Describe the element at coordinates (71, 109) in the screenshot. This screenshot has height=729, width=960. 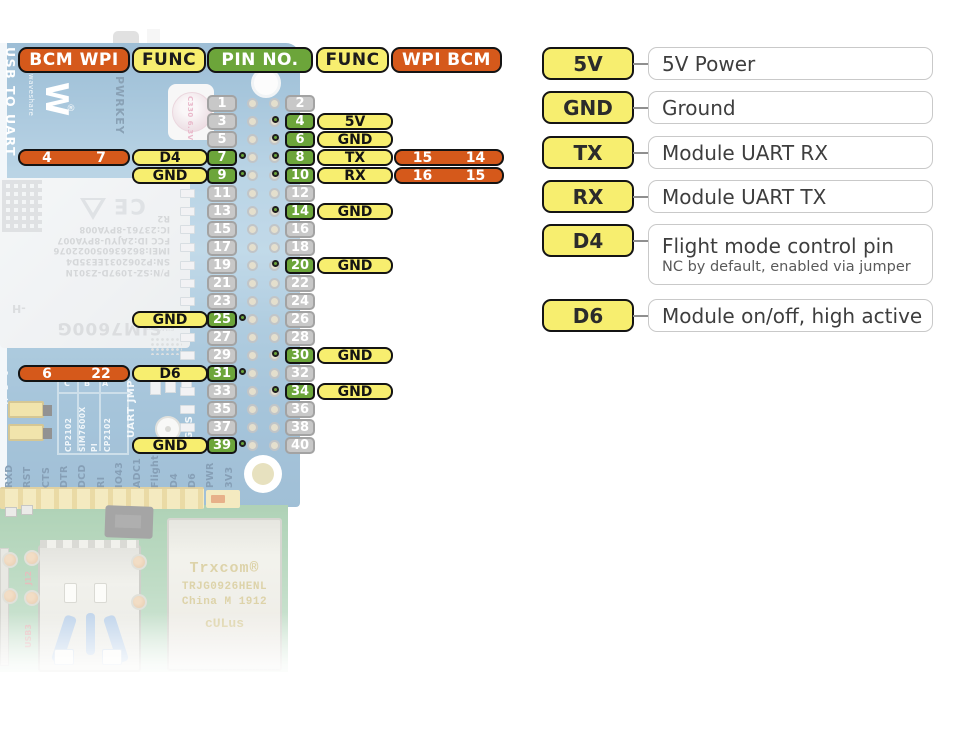
I see `registered-mark-icon: ®` at that location.